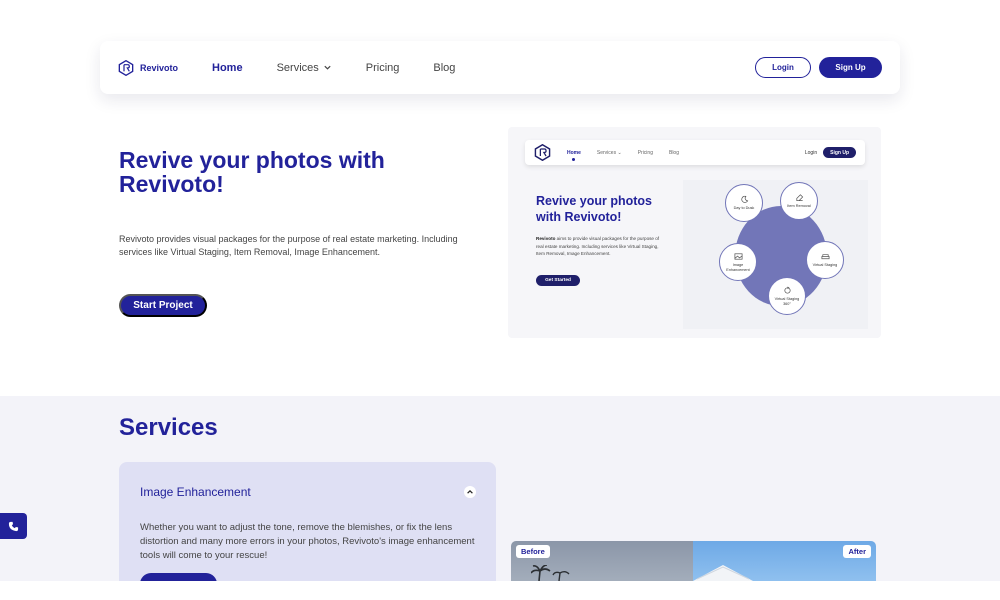 This screenshot has height=600, width=1000. I want to click on collapse-toggle-button, so click(470, 492).